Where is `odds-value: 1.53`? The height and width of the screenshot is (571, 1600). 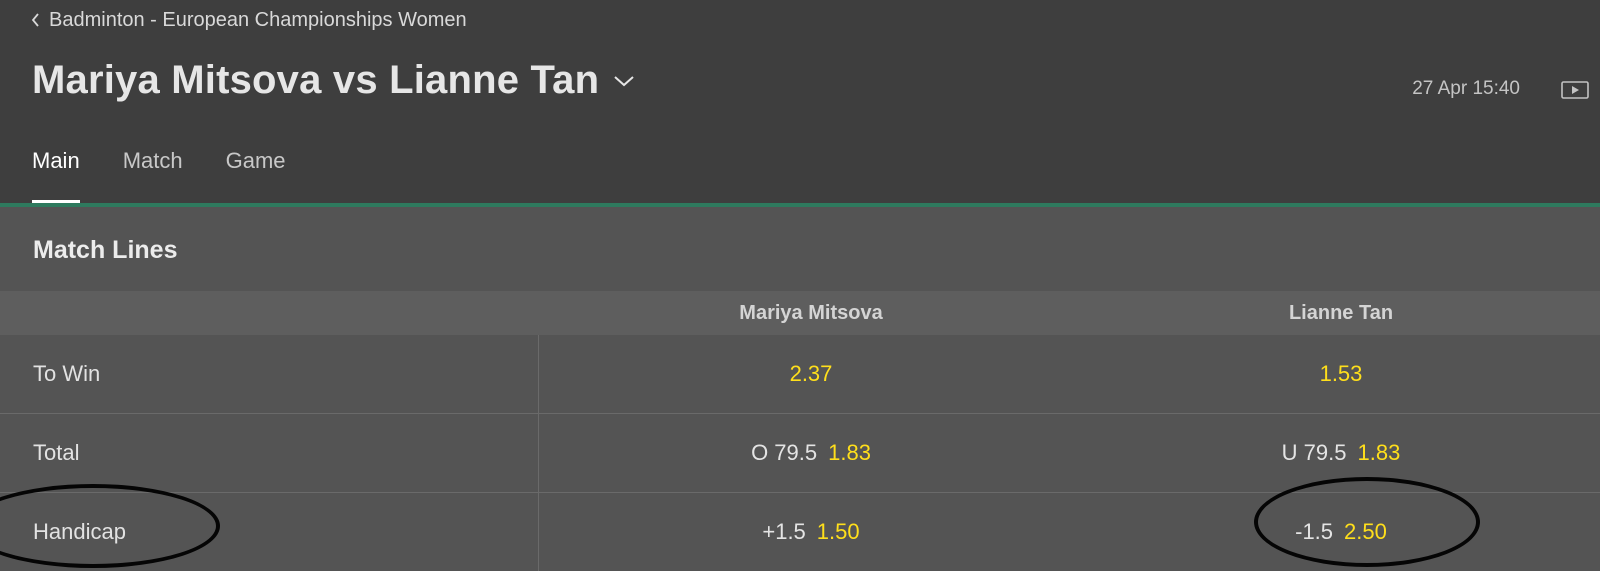 odds-value: 1.53 is located at coordinates (1341, 373).